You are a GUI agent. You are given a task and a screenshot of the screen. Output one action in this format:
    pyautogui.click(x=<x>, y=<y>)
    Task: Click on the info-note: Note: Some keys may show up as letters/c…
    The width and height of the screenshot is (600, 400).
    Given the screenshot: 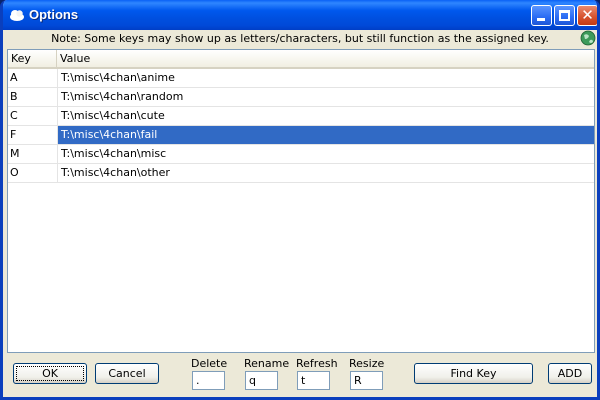 What is the action you would take?
    pyautogui.click(x=300, y=38)
    